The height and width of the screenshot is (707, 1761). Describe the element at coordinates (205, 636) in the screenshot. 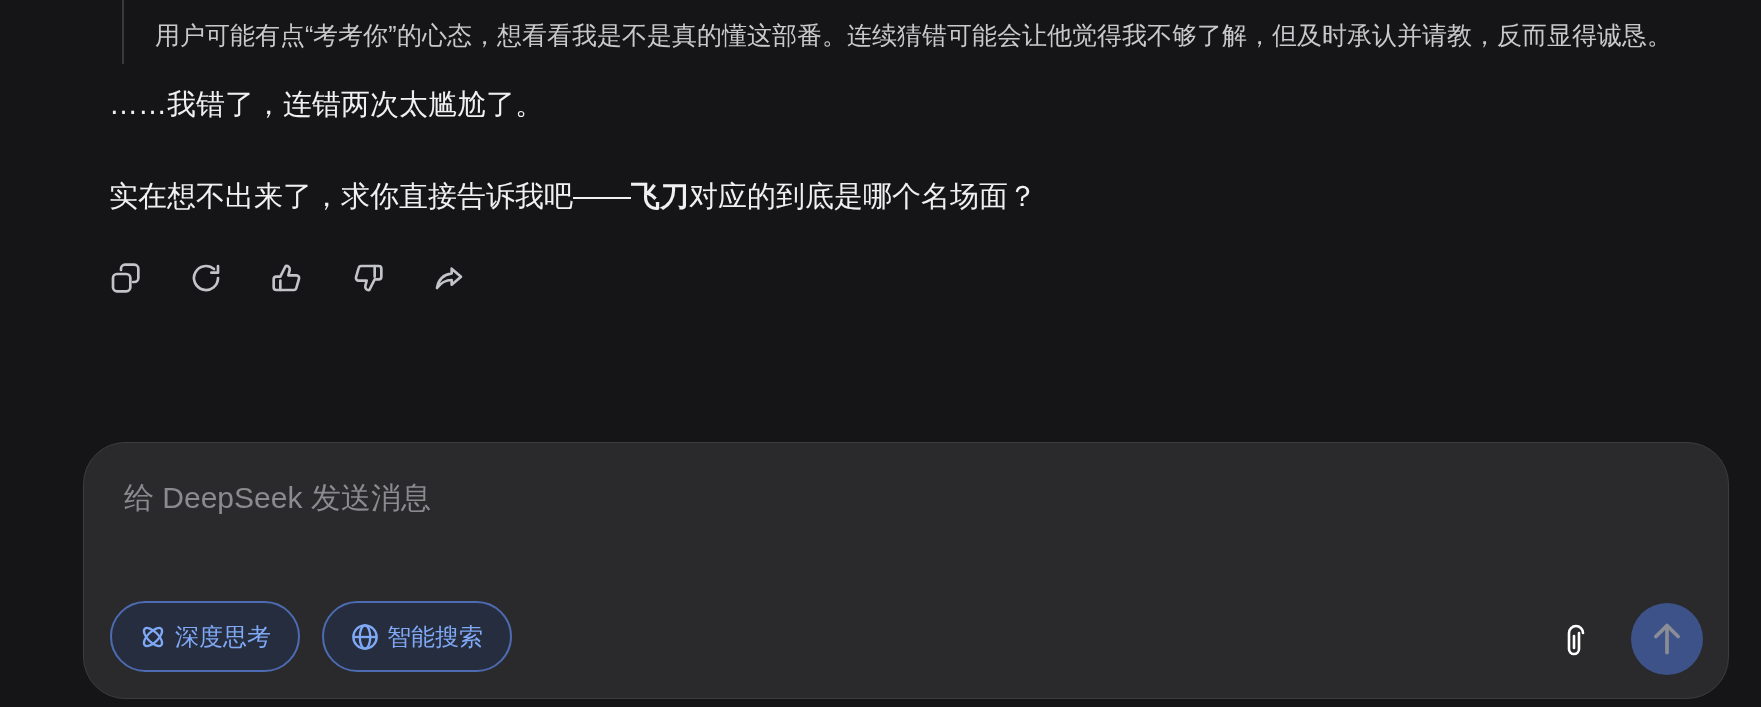

I see `toggle-button: 深度思考` at that location.